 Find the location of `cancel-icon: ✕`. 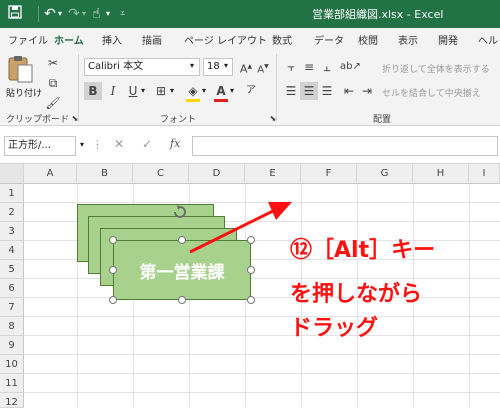

cancel-icon: ✕ is located at coordinates (119, 144).